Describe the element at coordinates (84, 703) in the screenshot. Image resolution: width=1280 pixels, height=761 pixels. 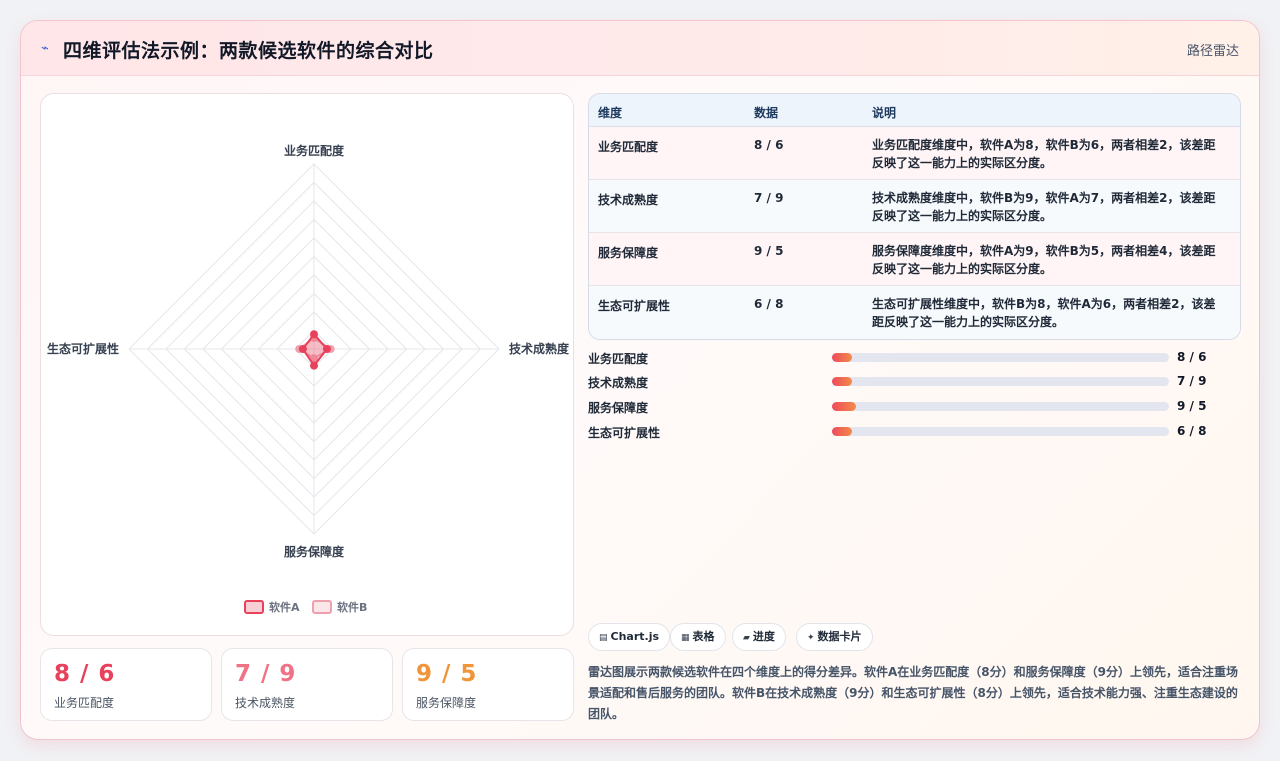
I see `stat-label: 业务匹配度` at that location.